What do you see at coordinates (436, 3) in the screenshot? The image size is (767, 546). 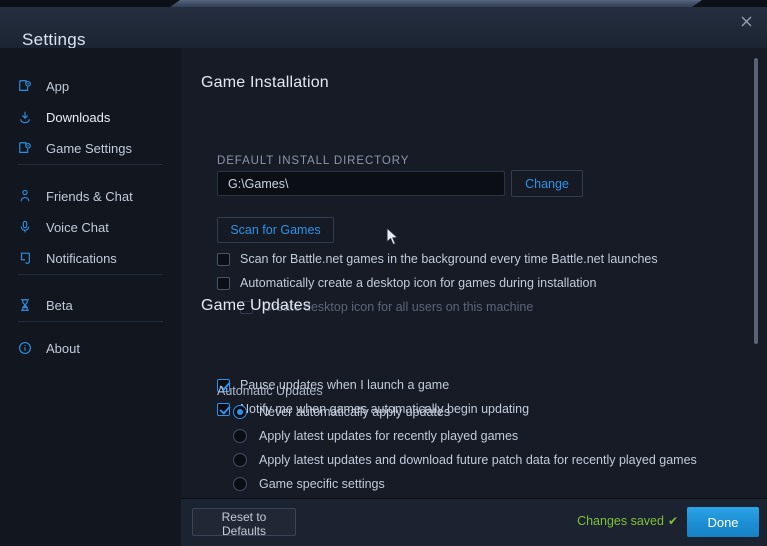 I see `window-bevel-decoration` at bounding box center [436, 3].